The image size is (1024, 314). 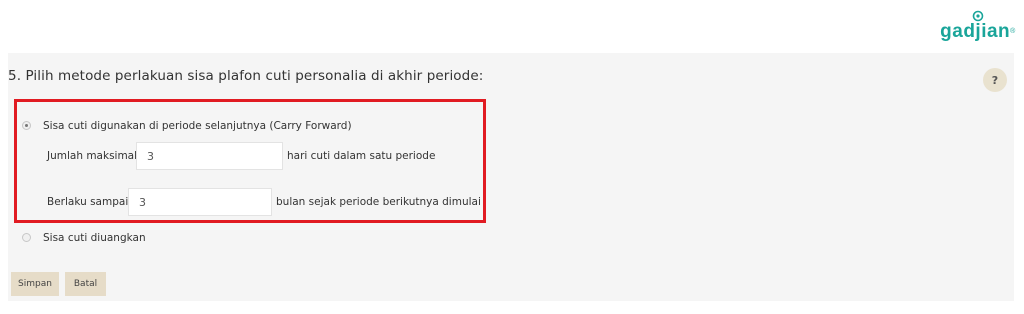 What do you see at coordinates (94, 238) in the screenshot?
I see `cash-out-label: Sisa cuti diuangkan` at bounding box center [94, 238].